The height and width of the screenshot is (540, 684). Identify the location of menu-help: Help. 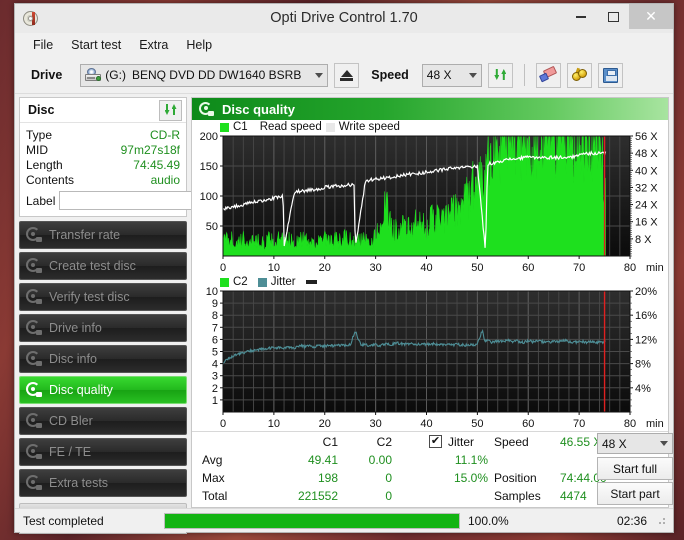
(199, 45).